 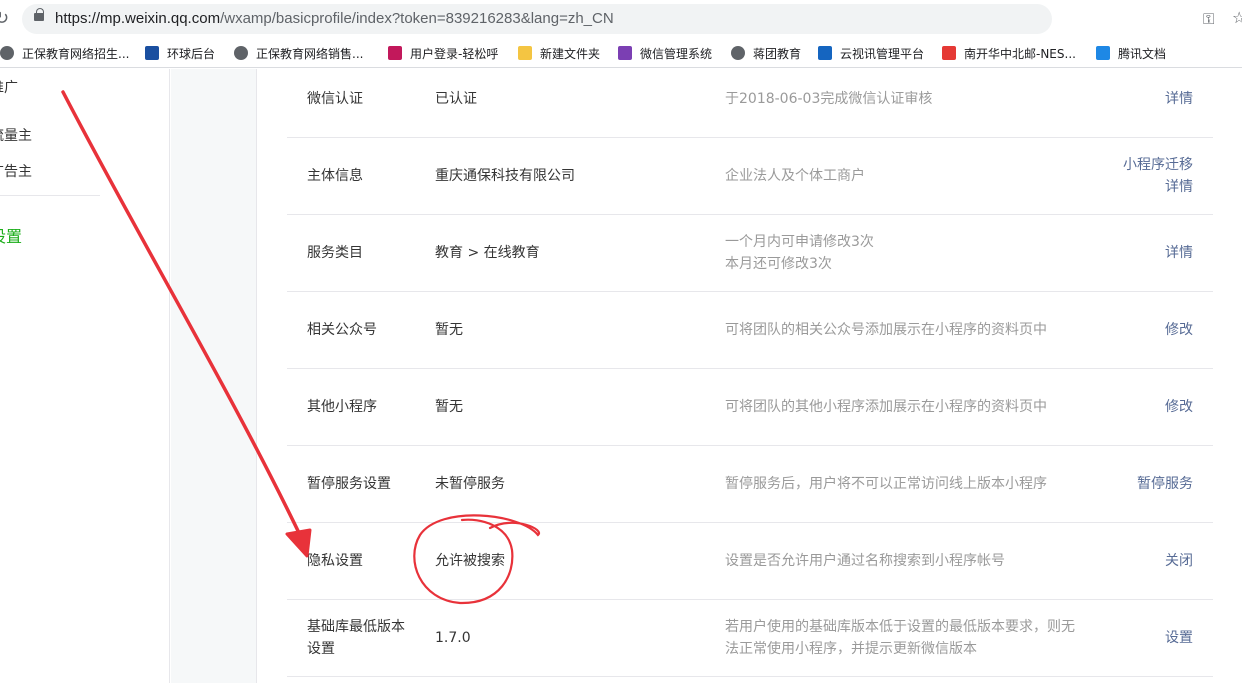 I want to click on row-description: 可将团队的相关公众号添加展示在小程序的资料页中, so click(x=886, y=330).